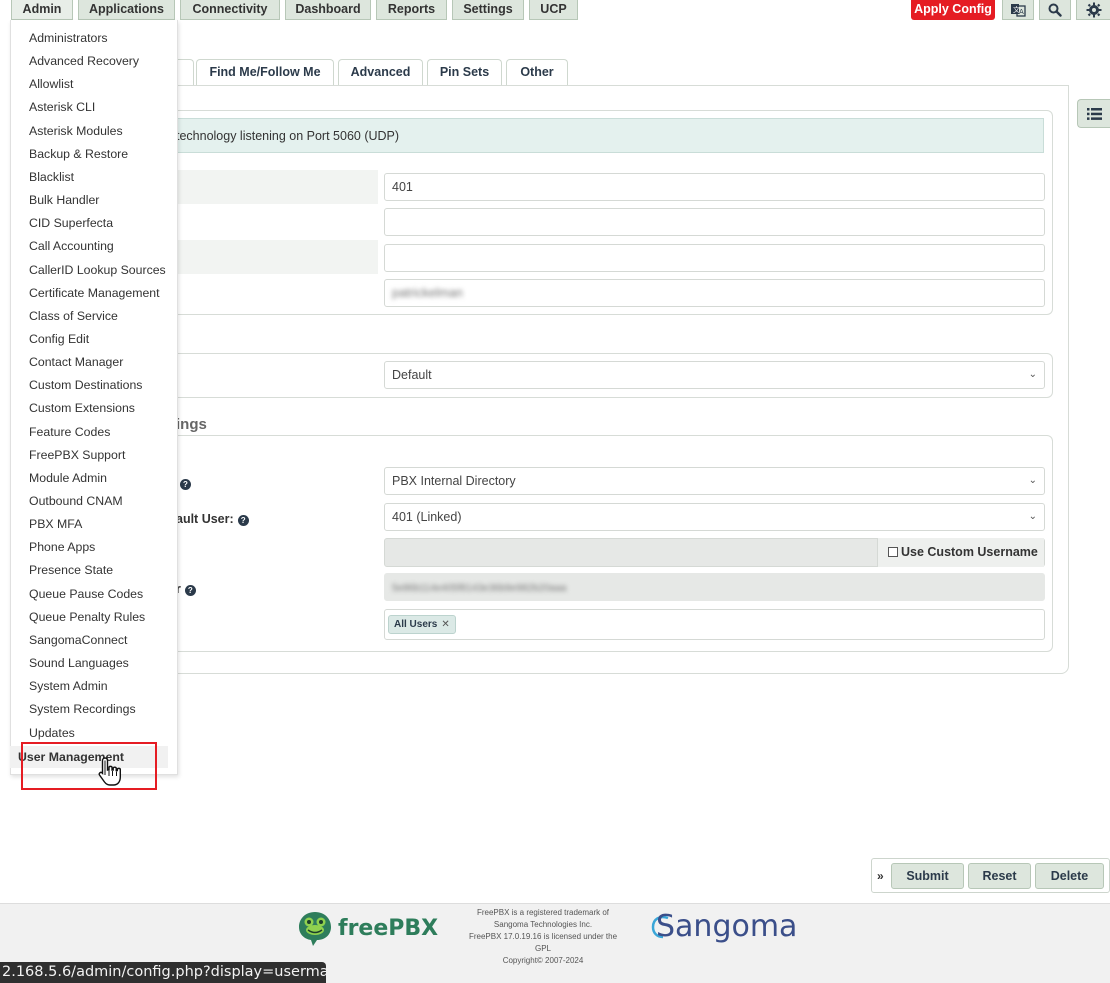  Describe the element at coordinates (89, 766) in the screenshot. I see `highlight-annotation` at that location.